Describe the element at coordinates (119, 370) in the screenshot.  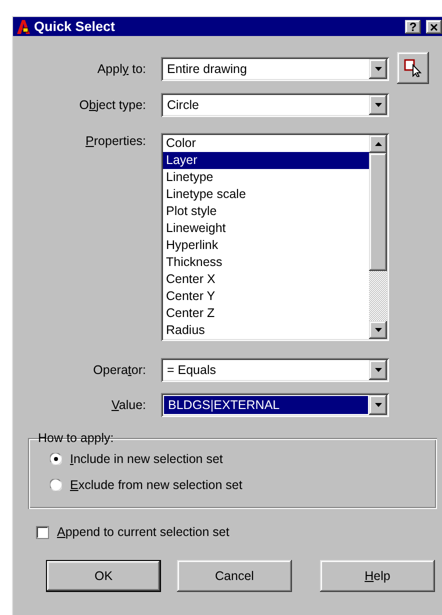
I see `field-label: Operator:` at that location.